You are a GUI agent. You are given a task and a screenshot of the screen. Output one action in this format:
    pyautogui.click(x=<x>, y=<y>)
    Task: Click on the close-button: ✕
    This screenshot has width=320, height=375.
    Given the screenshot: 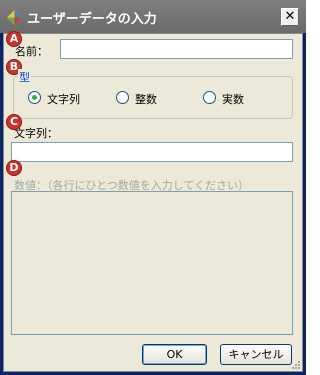 What is the action you would take?
    pyautogui.click(x=290, y=17)
    